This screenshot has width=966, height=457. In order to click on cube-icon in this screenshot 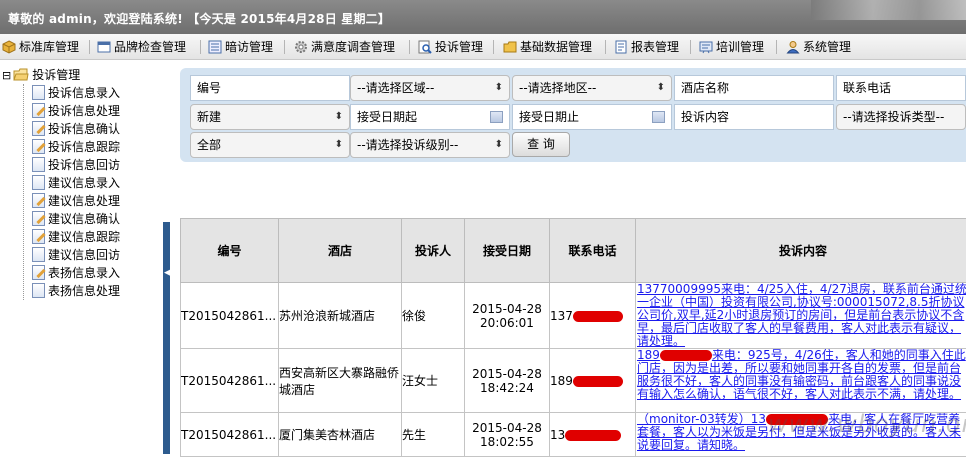, I will do `click(9, 47)`.